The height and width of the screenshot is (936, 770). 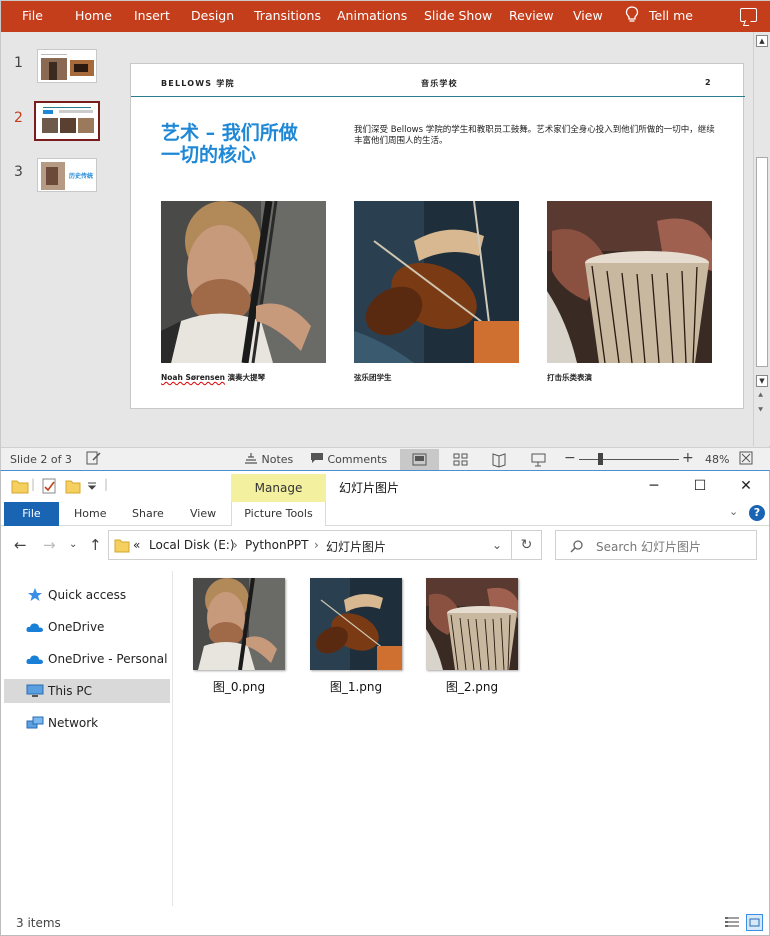 What do you see at coordinates (600, 459) in the screenshot?
I see `zoom-slider-handle` at bounding box center [600, 459].